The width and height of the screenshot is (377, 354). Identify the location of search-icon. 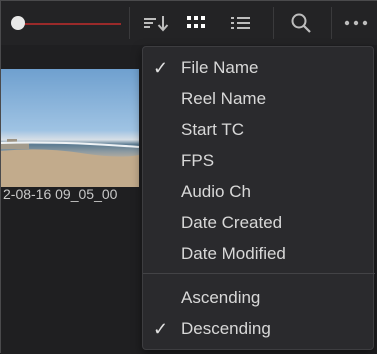
(301, 23).